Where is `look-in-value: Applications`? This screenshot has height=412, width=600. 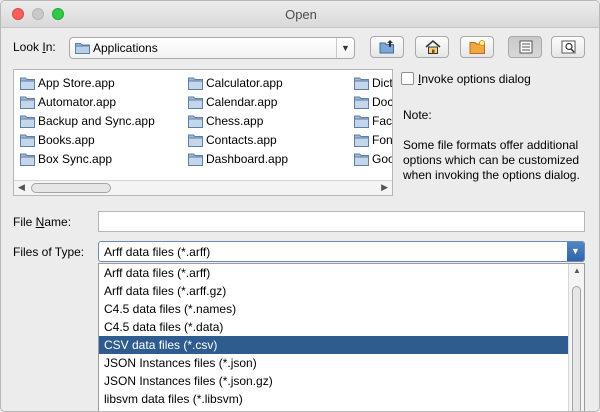
look-in-value: Applications is located at coordinates (125, 48).